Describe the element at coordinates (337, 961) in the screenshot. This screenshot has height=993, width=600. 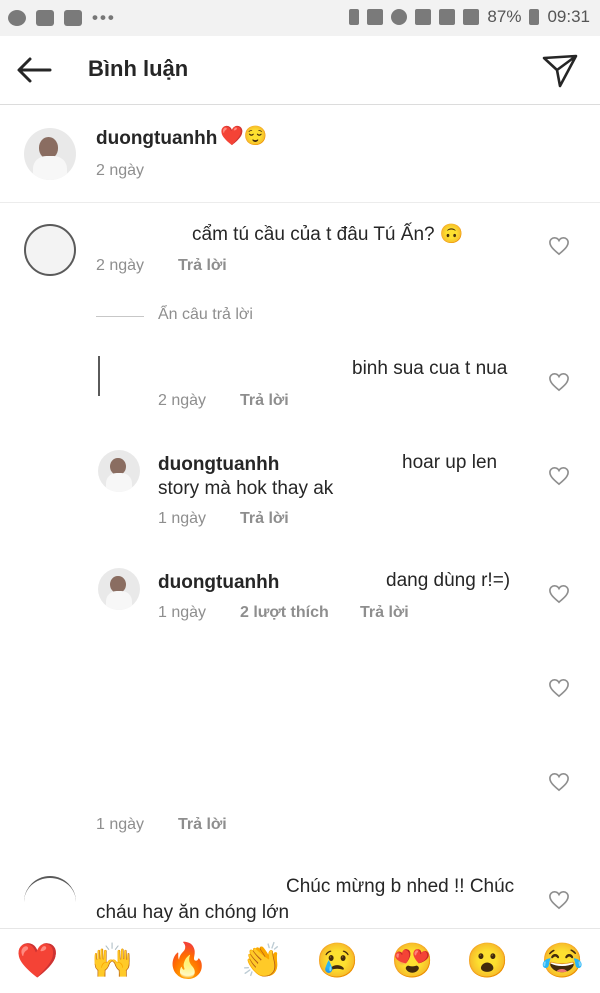
I see `reaction-crying: 😢` at that location.